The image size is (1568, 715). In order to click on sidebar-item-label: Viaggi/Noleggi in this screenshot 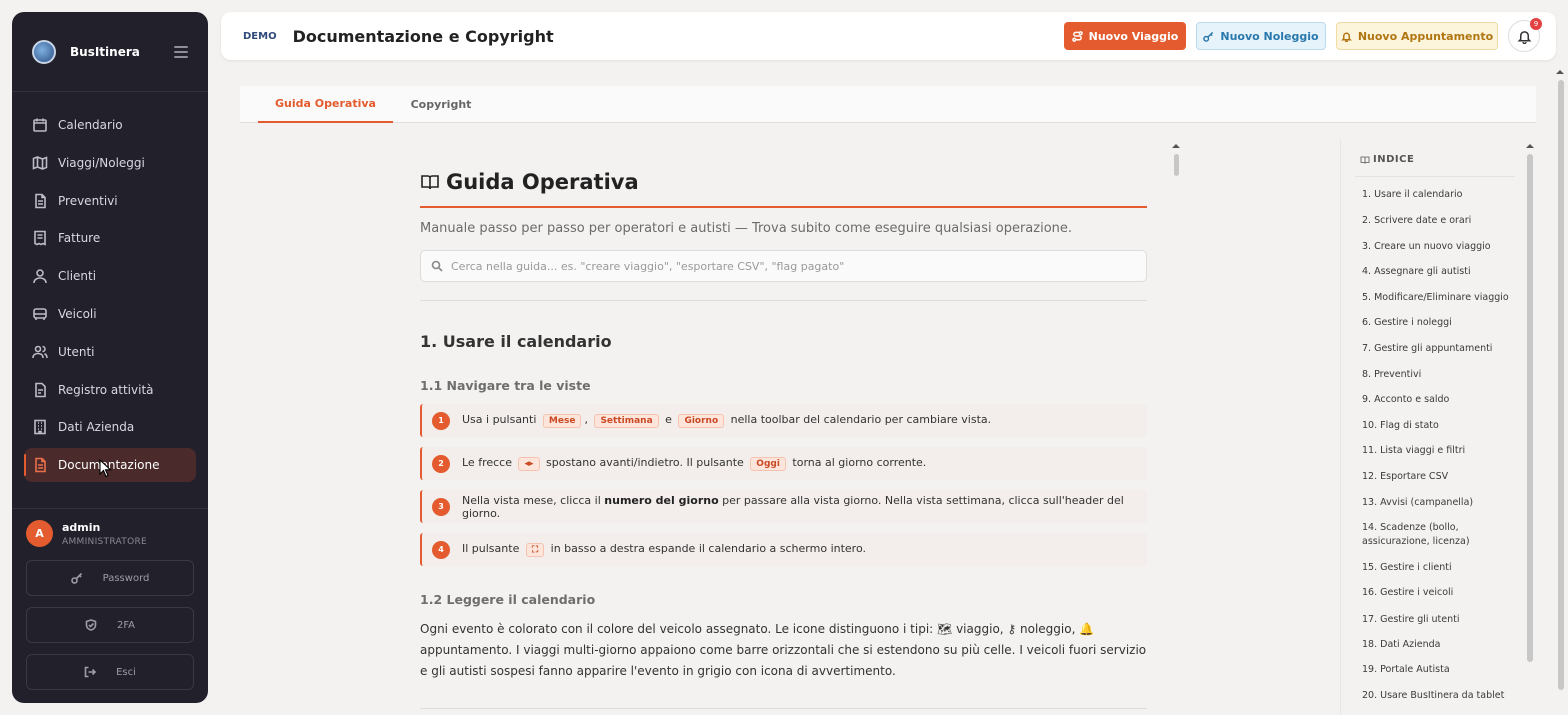, I will do `click(101, 162)`.